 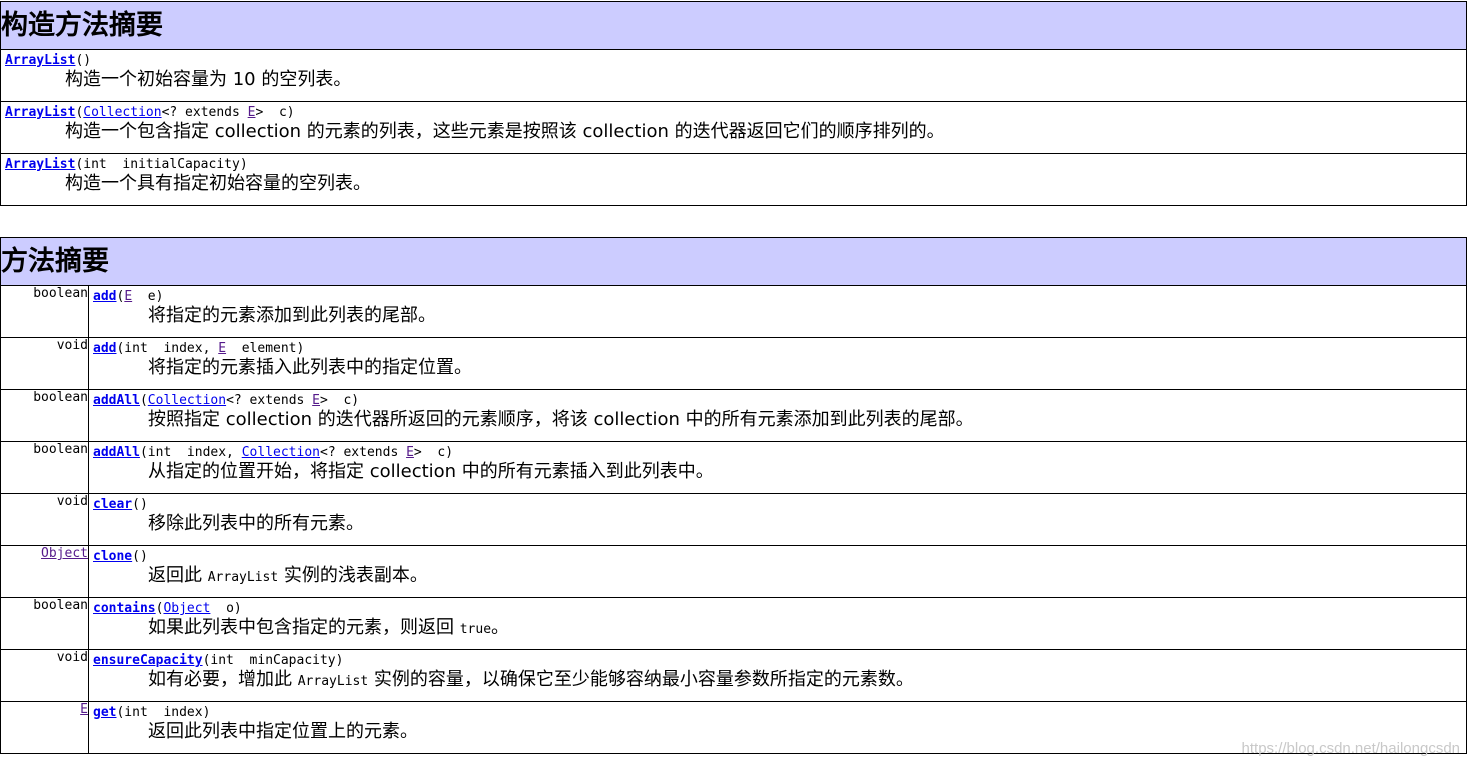 I want to click on method-description: 如果此列表中包含指定的元素，则返回 true。, so click(x=329, y=627).